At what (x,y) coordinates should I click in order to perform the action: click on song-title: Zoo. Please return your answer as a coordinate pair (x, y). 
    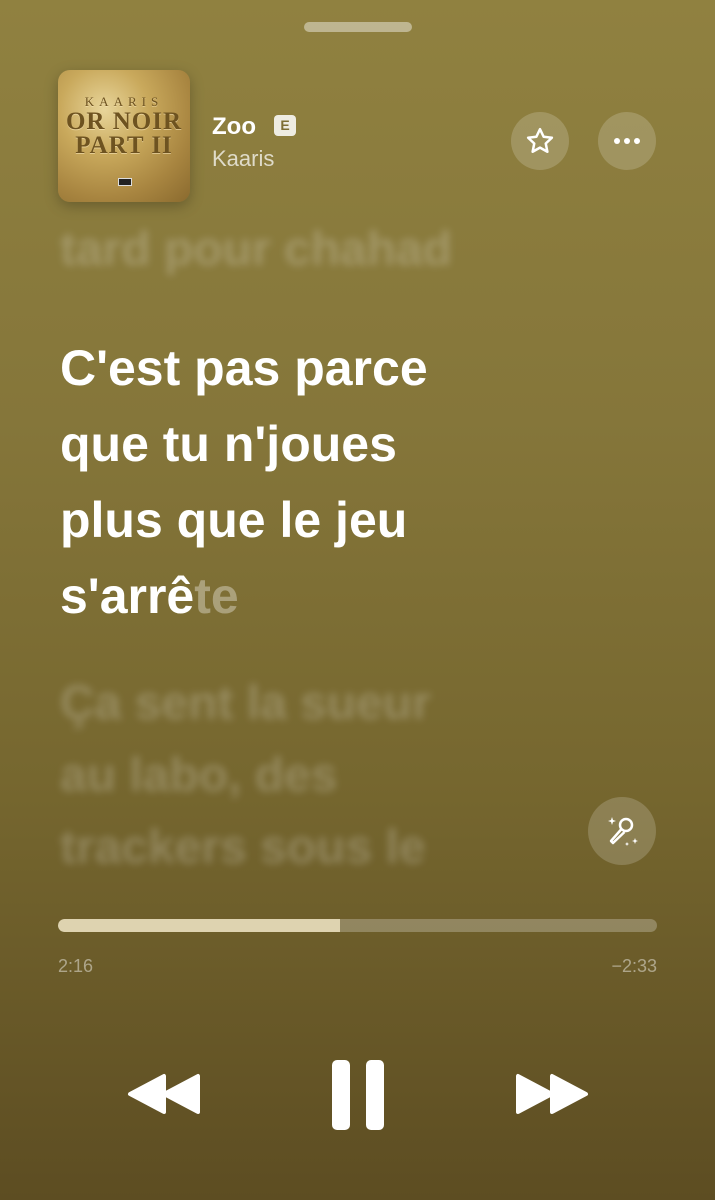
    Looking at the image, I should click on (234, 127).